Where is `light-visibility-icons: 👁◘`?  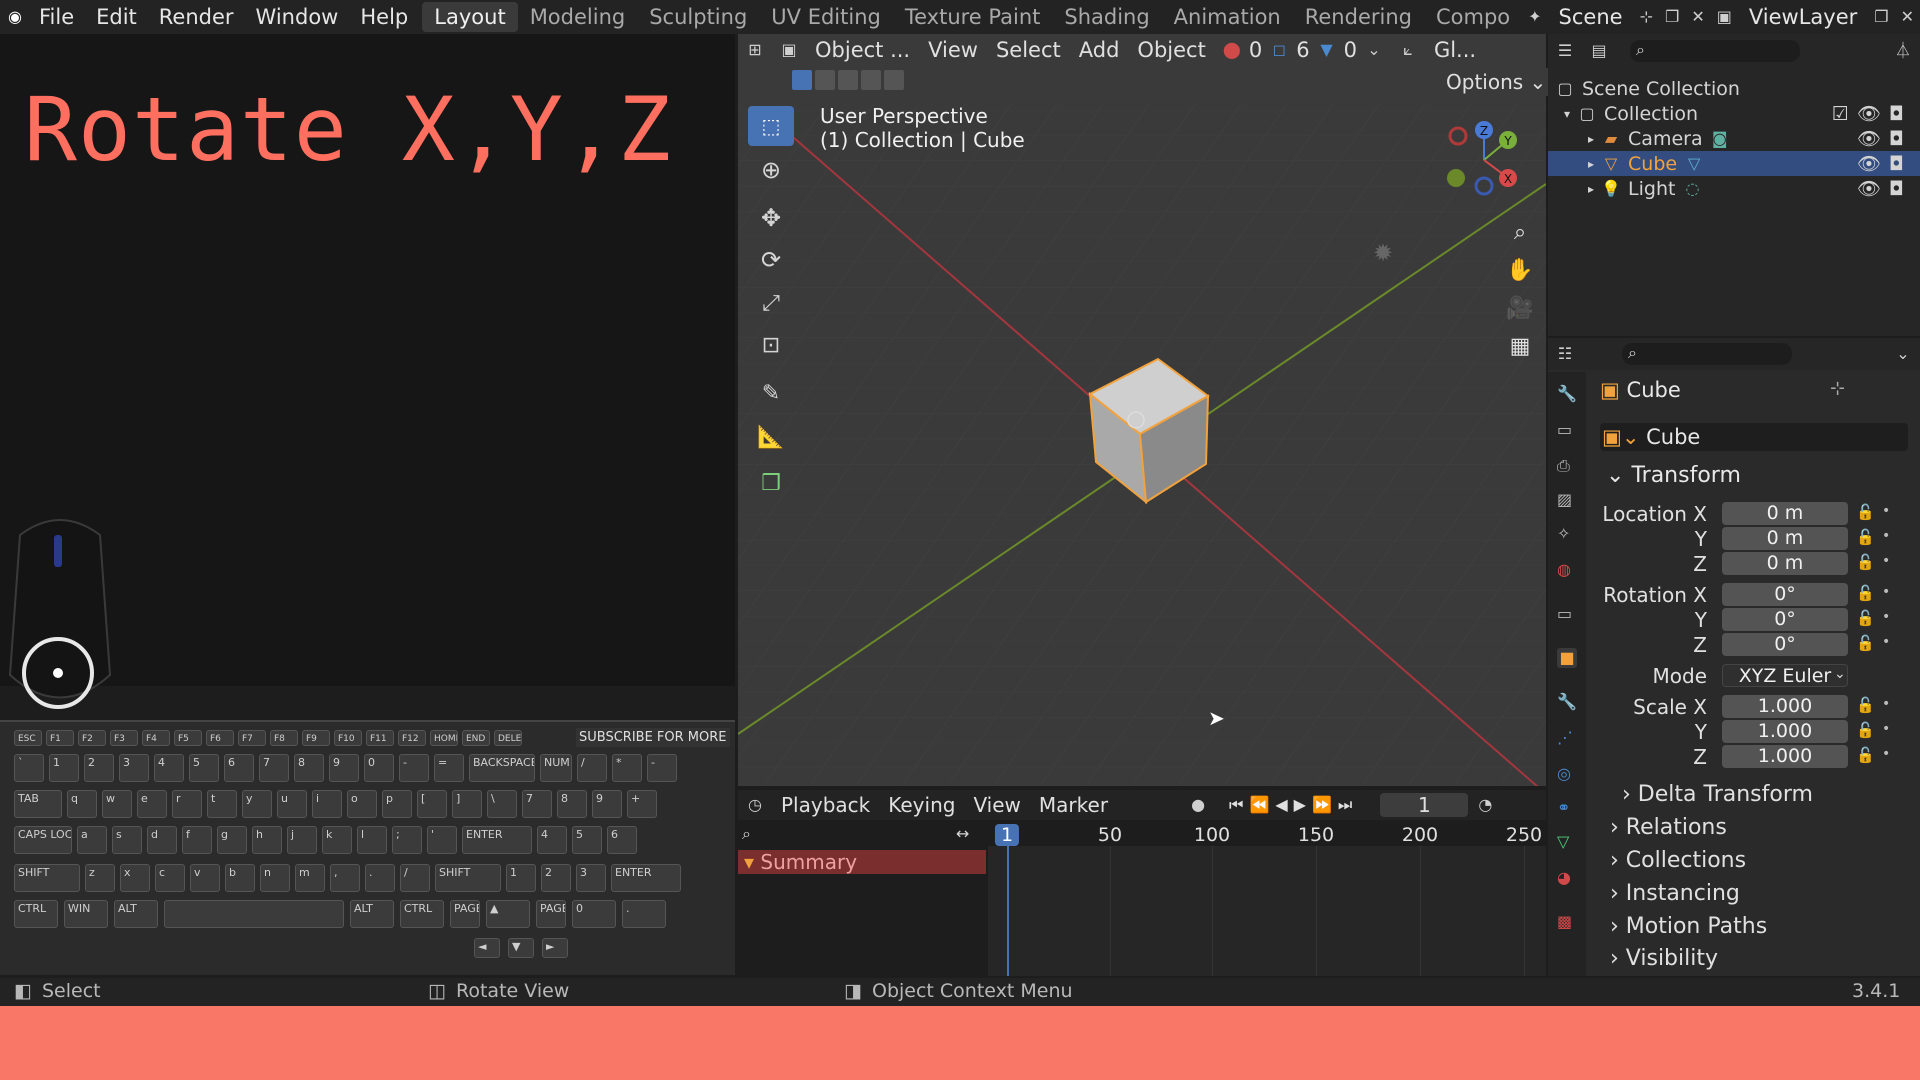
light-visibility-icons: 👁◘ is located at coordinates (1884, 188).